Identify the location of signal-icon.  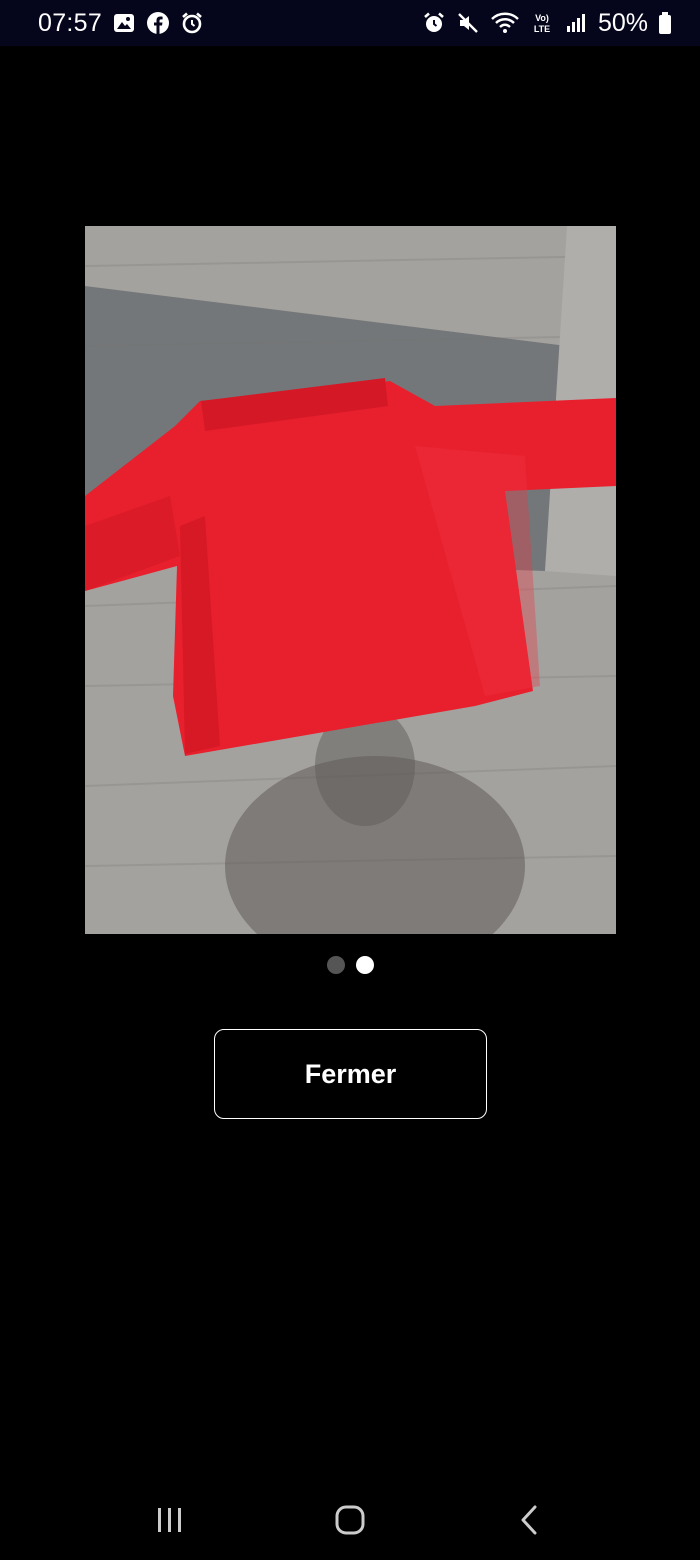
(576, 23).